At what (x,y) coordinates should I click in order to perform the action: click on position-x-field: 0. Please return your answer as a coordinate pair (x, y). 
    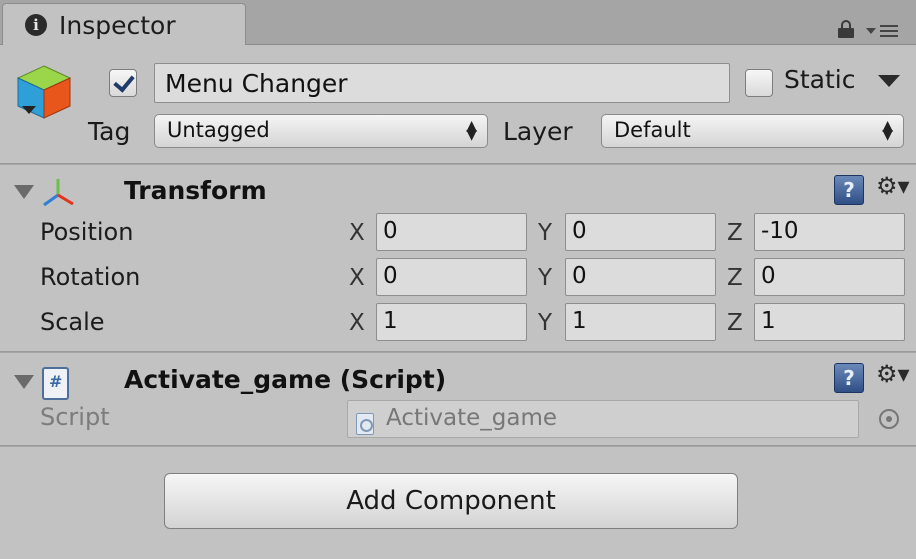
    Looking at the image, I should click on (451, 232).